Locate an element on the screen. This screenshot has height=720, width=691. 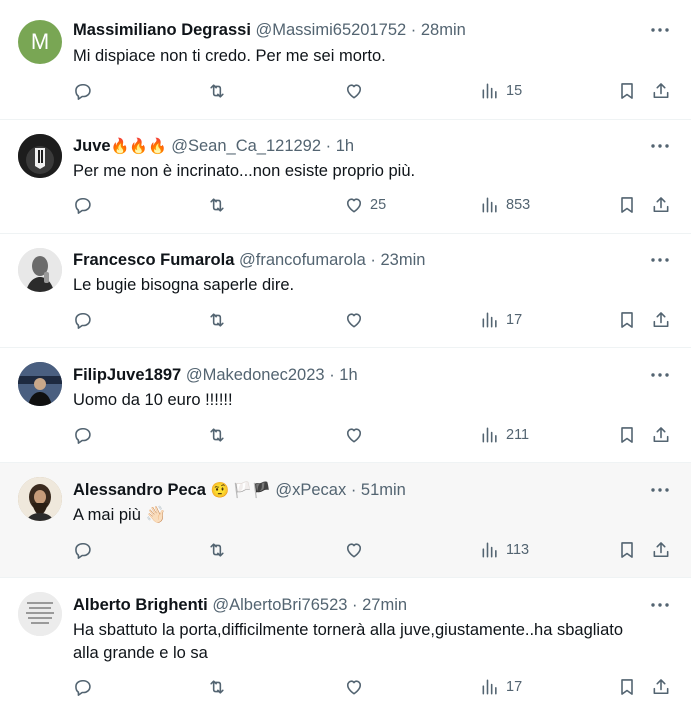
views-button: 853 is located at coordinates (505, 205).